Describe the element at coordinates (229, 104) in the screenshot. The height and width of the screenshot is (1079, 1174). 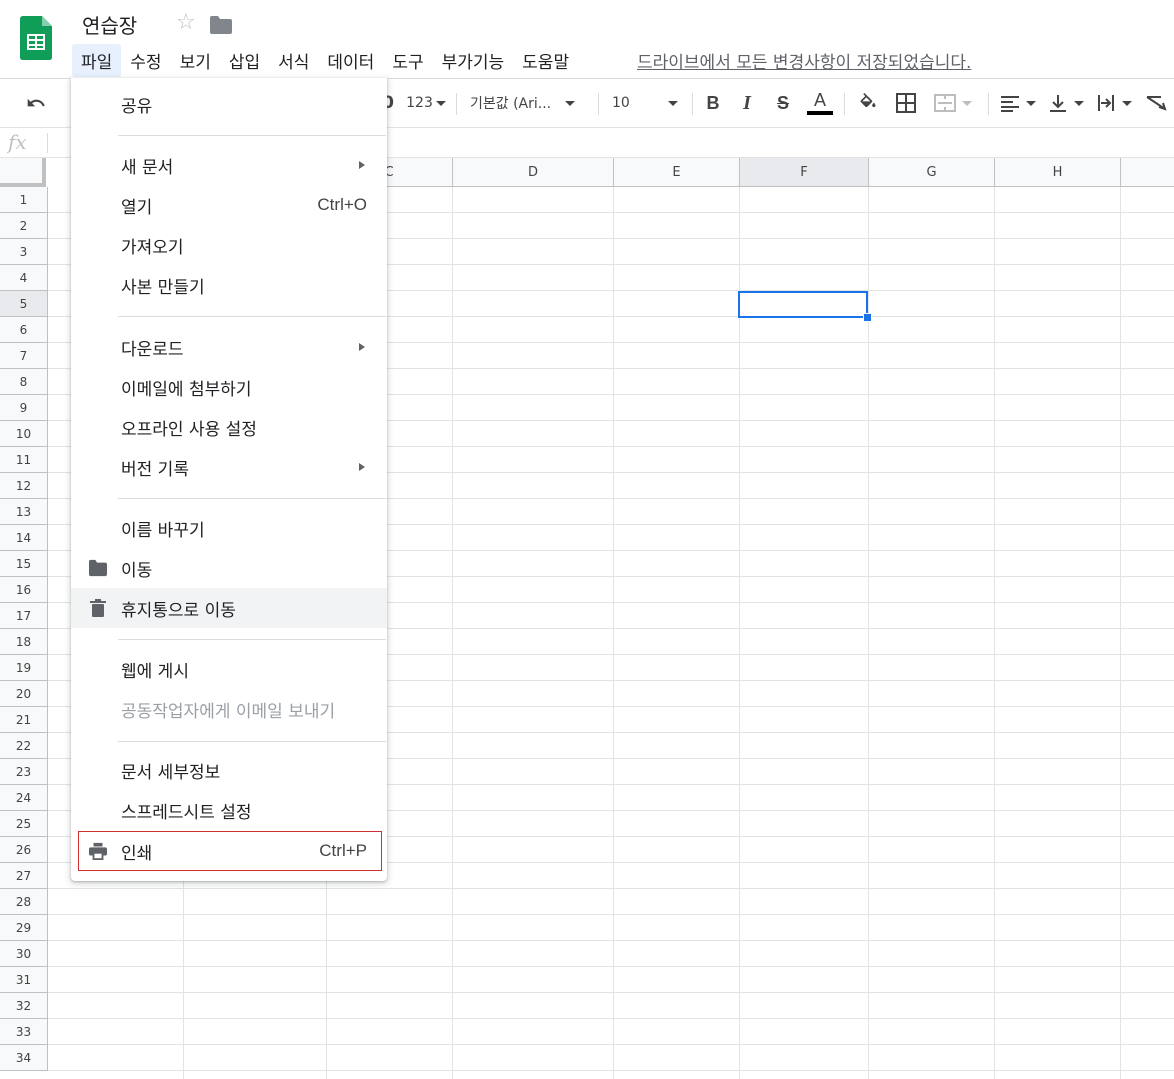
I see `menu-item-share: 공유` at that location.